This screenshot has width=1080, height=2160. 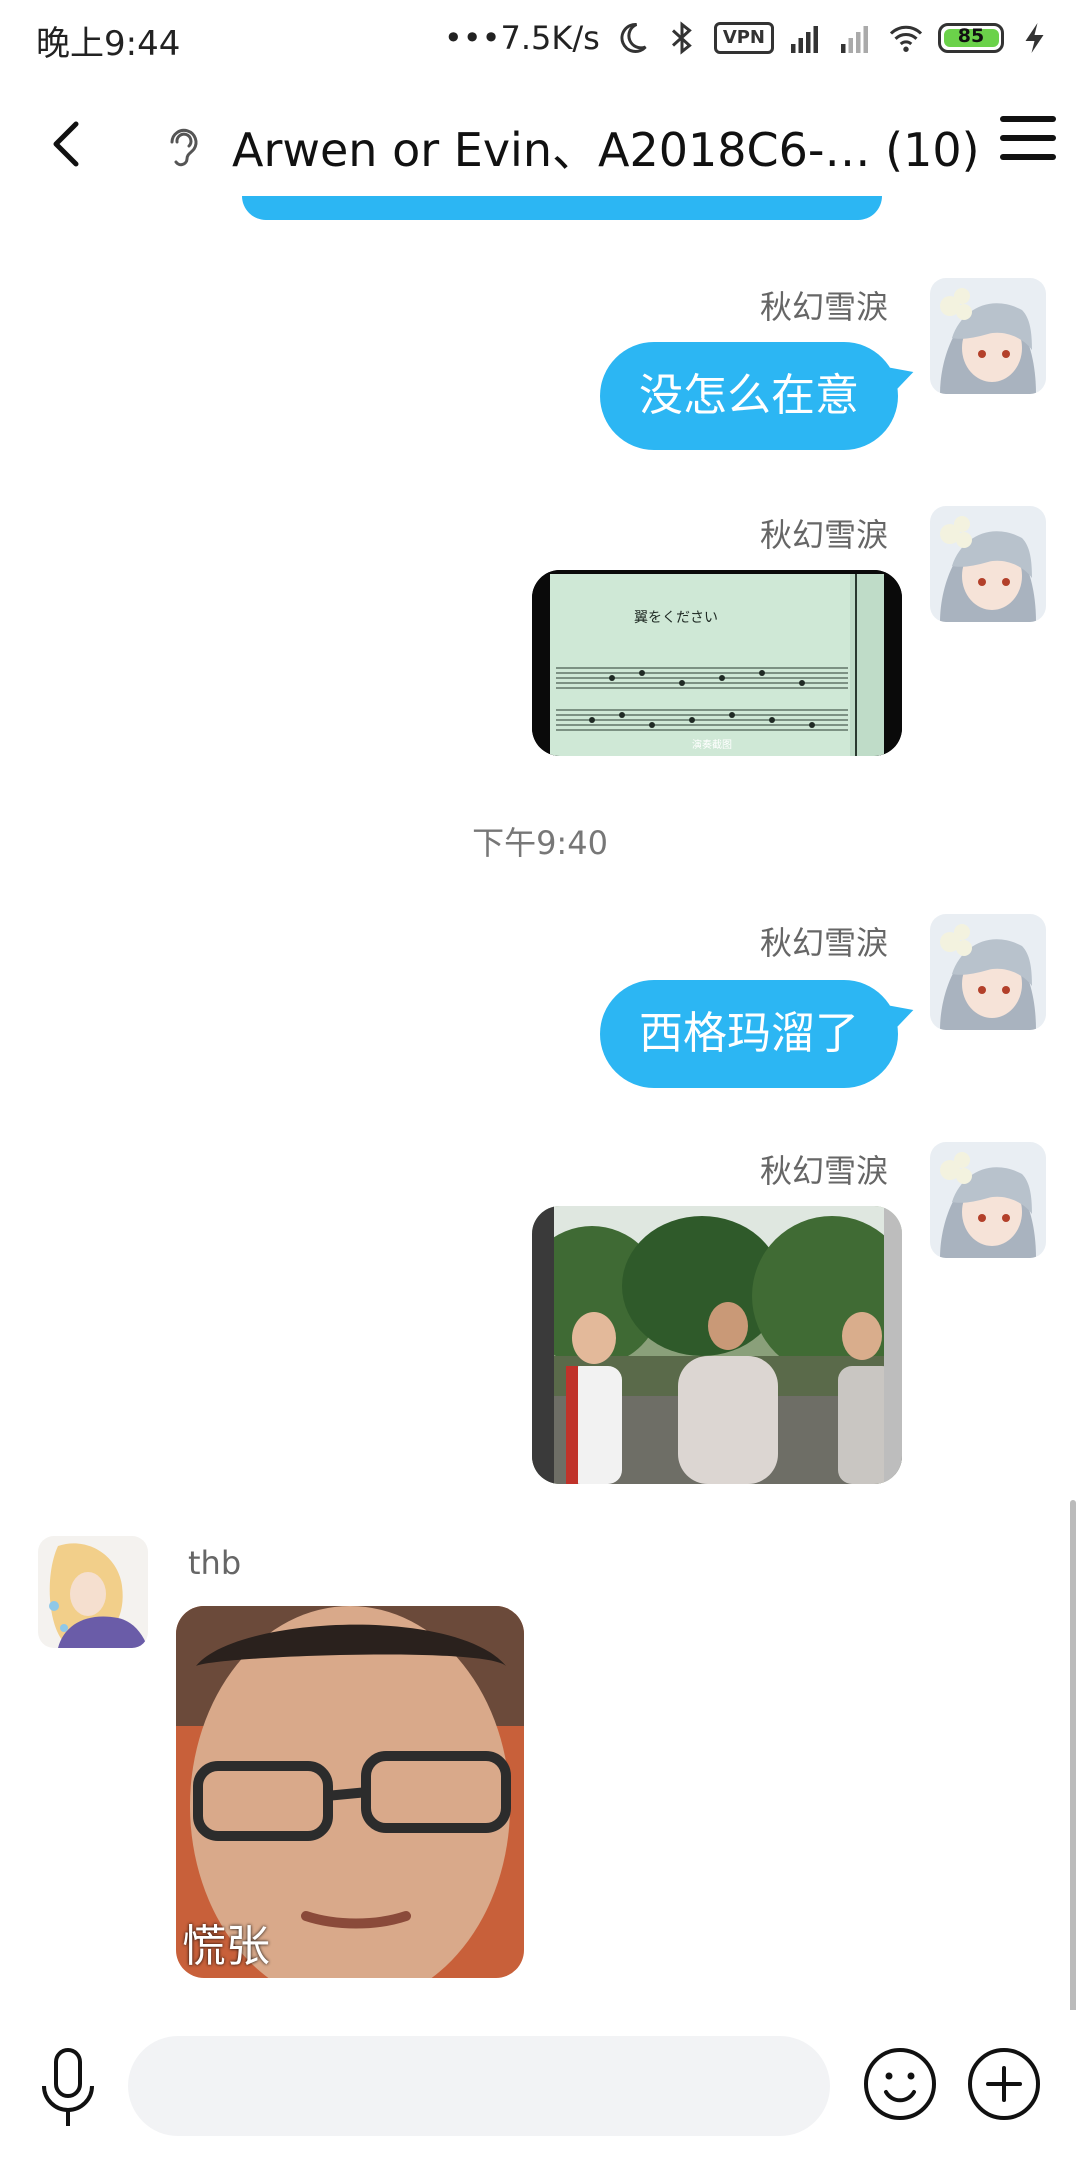 I want to click on moon-icon, so click(x=633, y=37).